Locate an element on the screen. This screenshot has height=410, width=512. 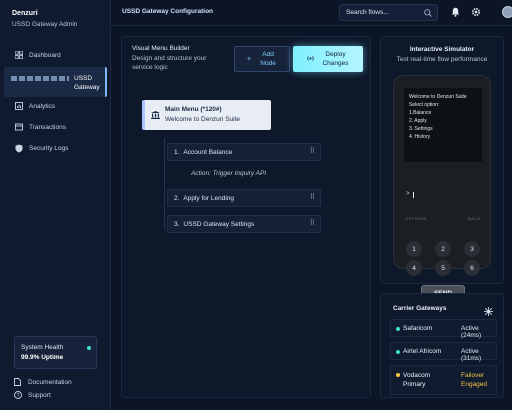
menu-node-ussd-gateway-settings: 3. USSD Gateway Settings ⠿ is located at coordinates (244, 224).